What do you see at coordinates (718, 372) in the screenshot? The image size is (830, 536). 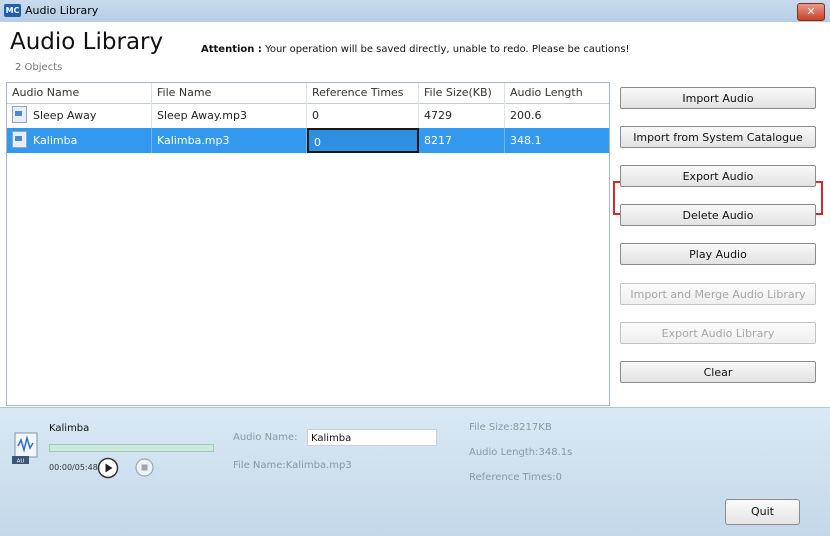 I see `clear-button: Clear` at bounding box center [718, 372].